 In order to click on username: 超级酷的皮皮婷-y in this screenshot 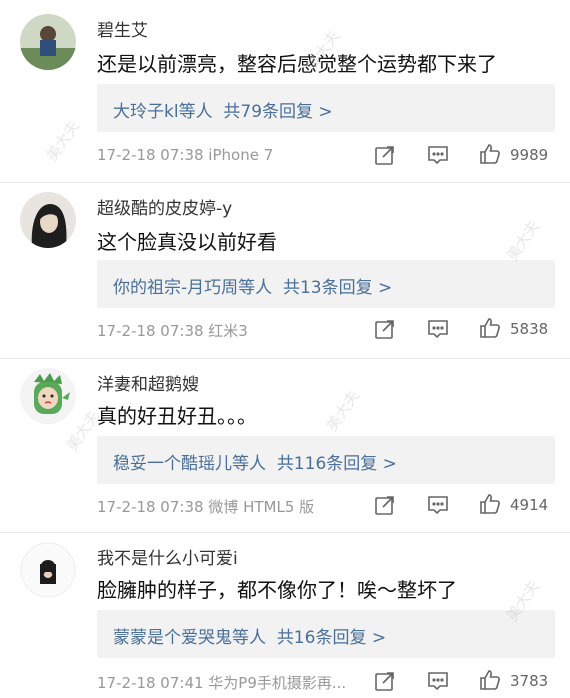, I will do `click(164, 206)`.